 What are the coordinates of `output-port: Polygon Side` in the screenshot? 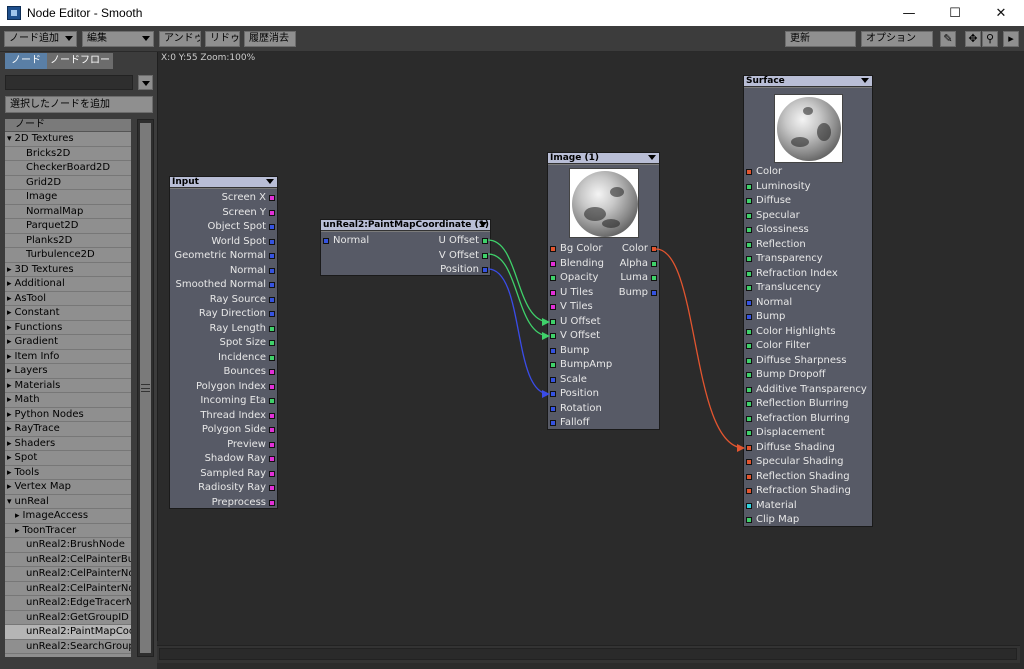 It's located at (239, 430).